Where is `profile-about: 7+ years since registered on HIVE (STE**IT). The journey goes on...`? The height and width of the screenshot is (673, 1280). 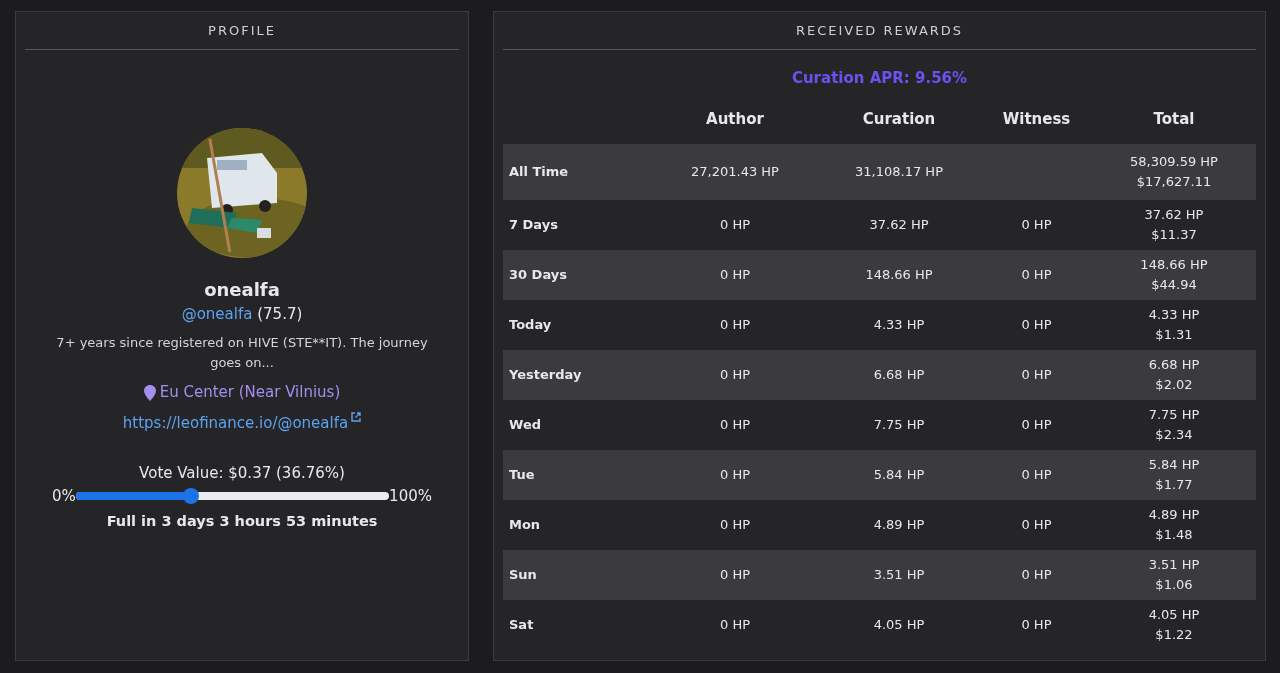 profile-about: 7+ years since registered on HIVE (STE**IT). The journey goes on... is located at coordinates (242, 353).